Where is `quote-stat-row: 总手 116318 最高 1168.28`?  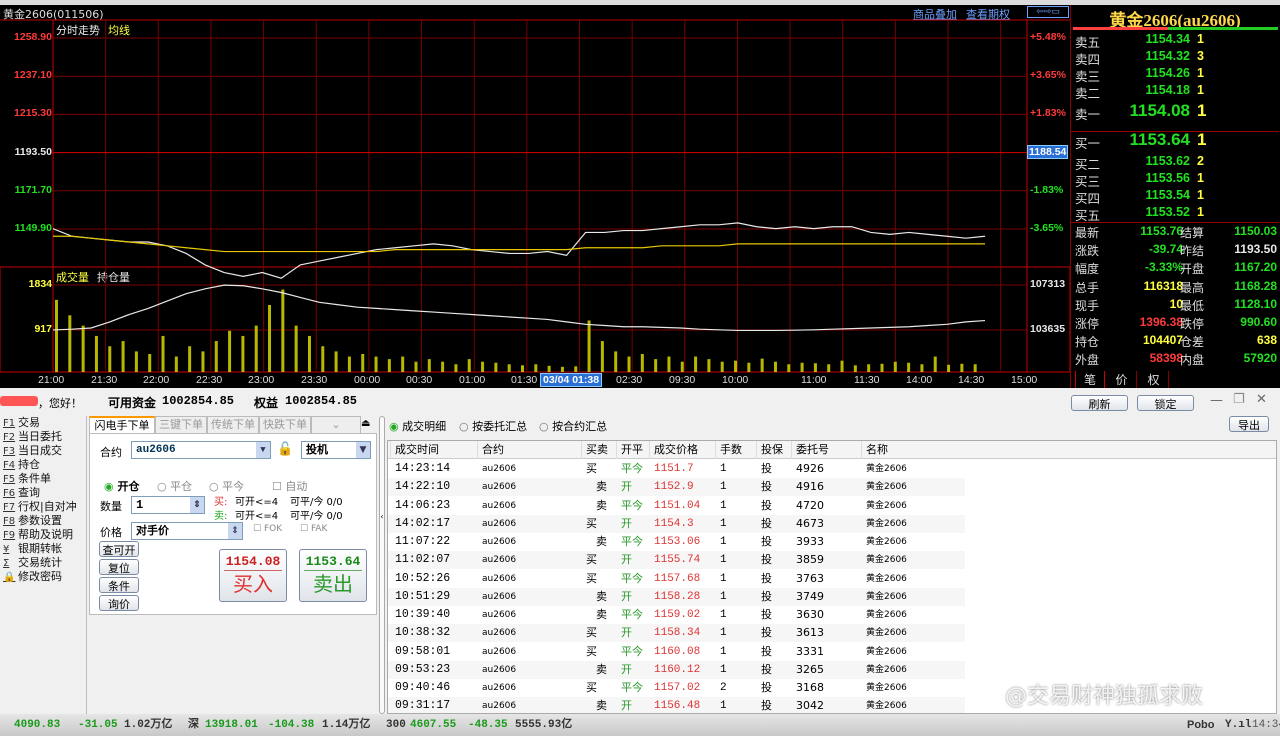
quote-stat-row: 总手 116318 最高 1168.28 is located at coordinates (1177, 288).